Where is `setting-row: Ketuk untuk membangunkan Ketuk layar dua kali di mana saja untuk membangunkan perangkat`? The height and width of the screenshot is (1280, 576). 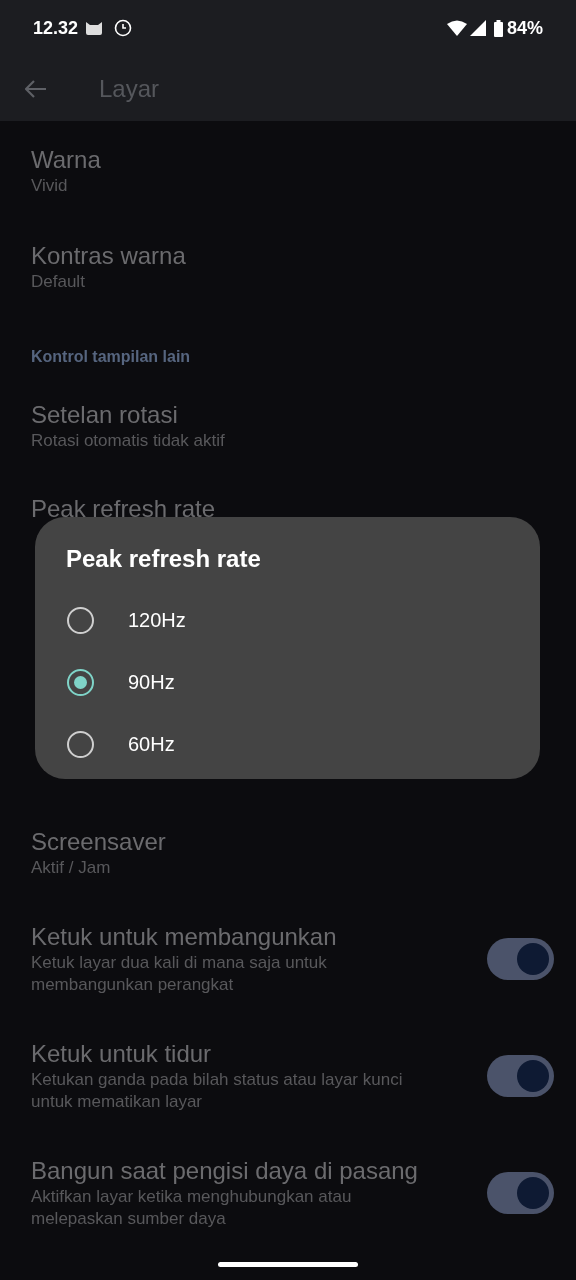 setting-row: Ketuk untuk membangunkan Ketuk layar dua kali di mana saja untuk membangunkan perangkat is located at coordinates (288, 965).